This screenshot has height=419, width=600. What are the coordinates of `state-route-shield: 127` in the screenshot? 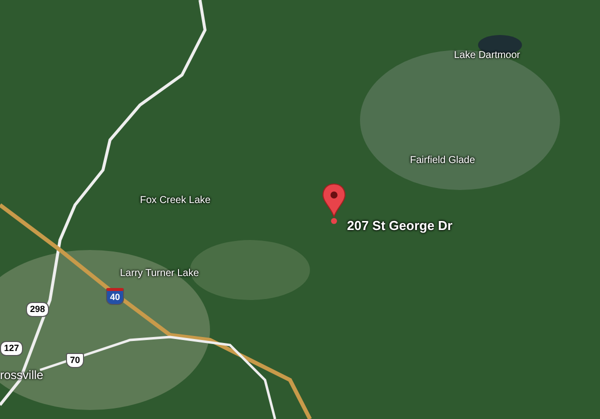 It's located at (12, 348).